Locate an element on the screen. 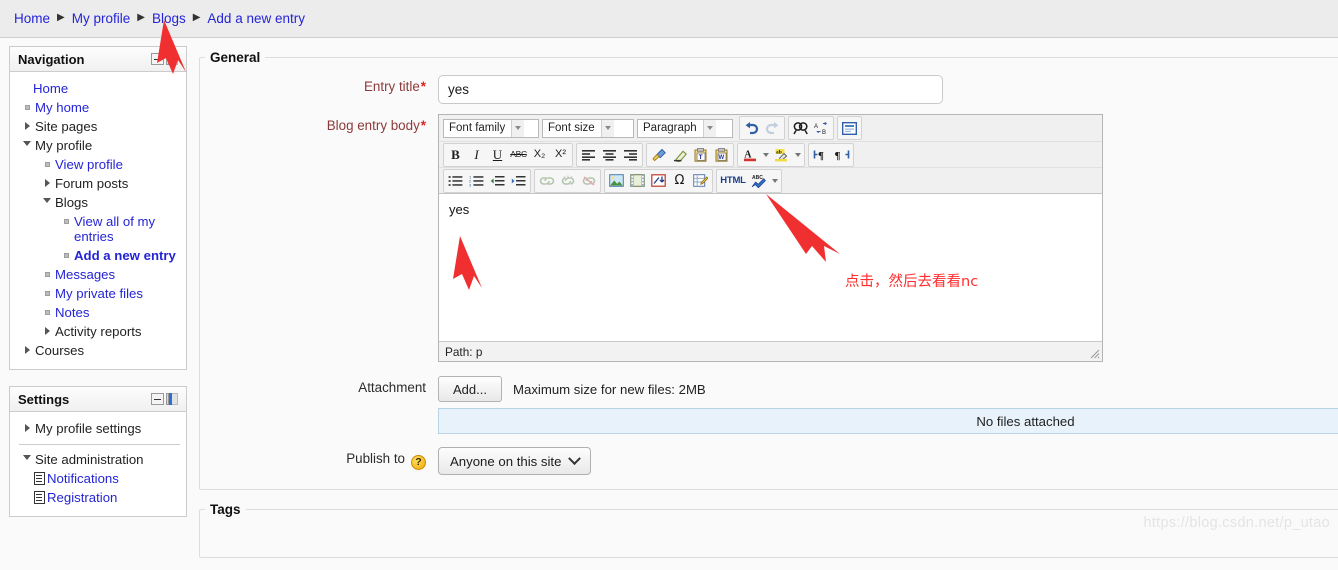 The image size is (1338, 570). sidebar-item-view-all-of-my-entries: View all of my entries is located at coordinates (99, 229).